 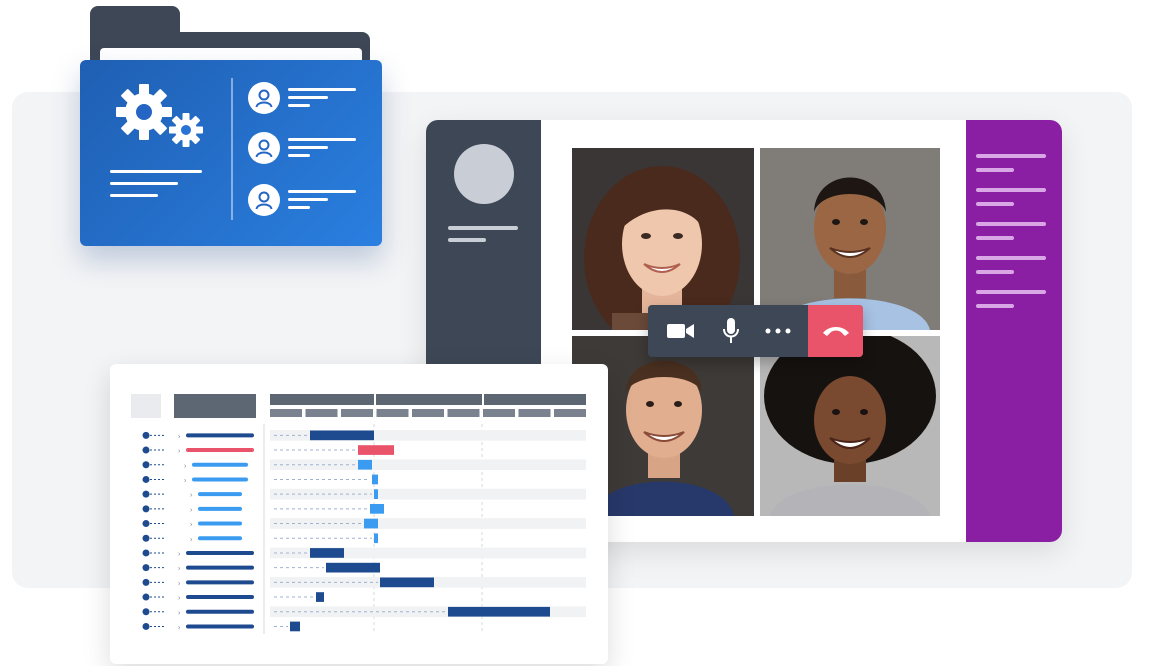 I want to click on mic-button, so click(x=731, y=331).